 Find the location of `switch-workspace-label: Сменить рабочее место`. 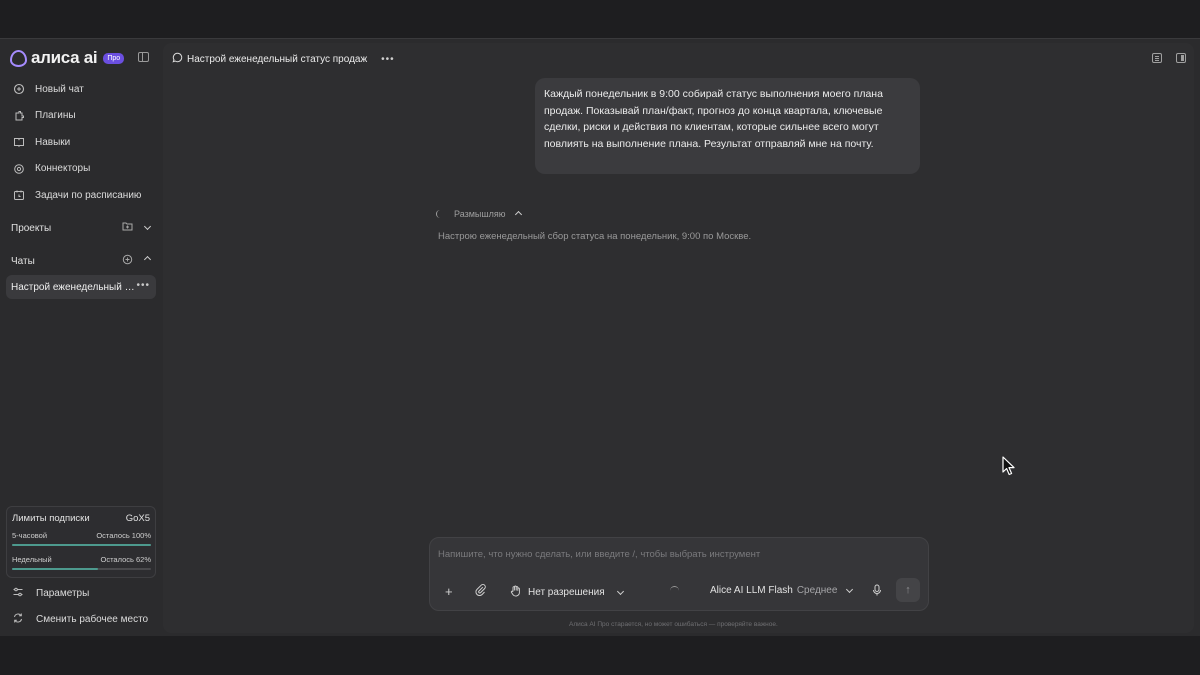

switch-workspace-label: Сменить рабочее место is located at coordinates (92, 619).